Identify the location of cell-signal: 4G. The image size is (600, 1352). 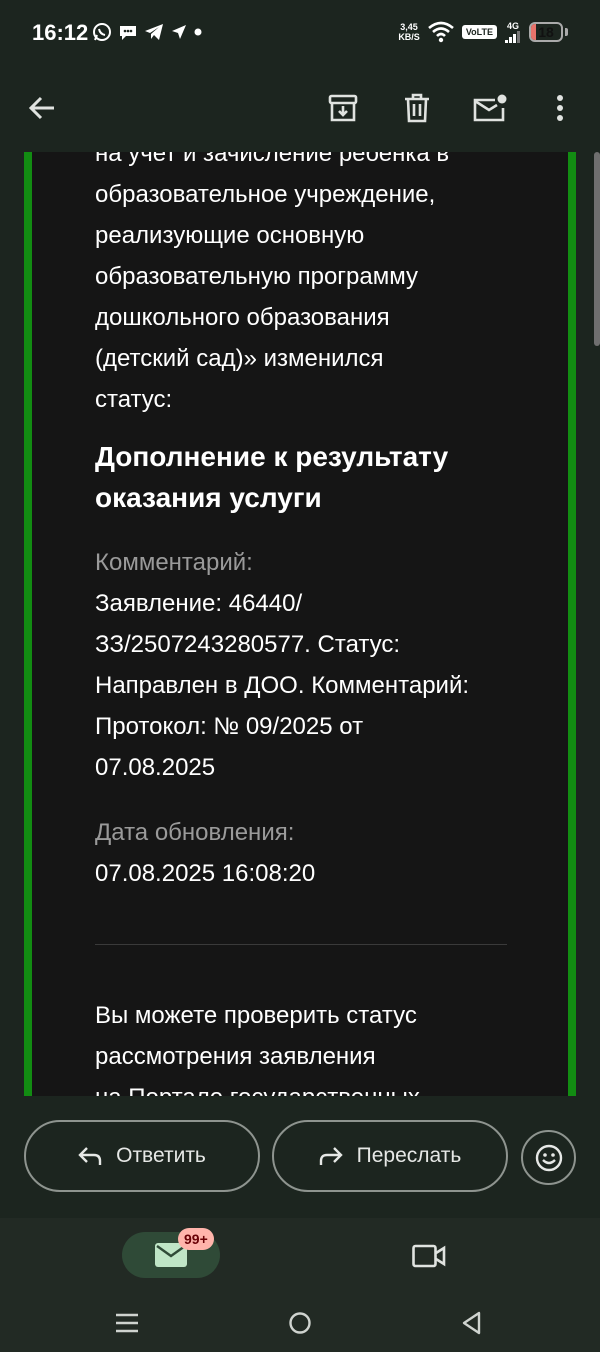
(513, 31).